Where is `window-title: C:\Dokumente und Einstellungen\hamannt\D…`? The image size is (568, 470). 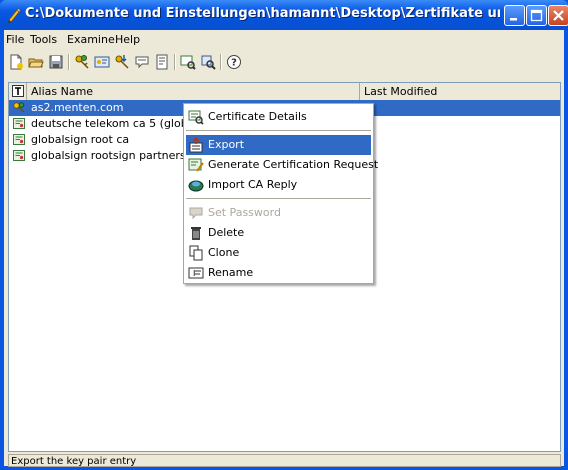 window-title: C:\Dokumente und Einstellungen\hamannt\D… is located at coordinates (262, 13).